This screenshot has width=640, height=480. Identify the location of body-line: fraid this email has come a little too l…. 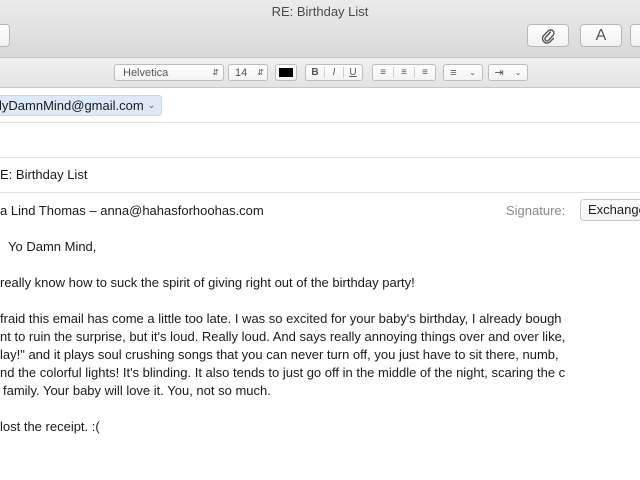
(281, 318).